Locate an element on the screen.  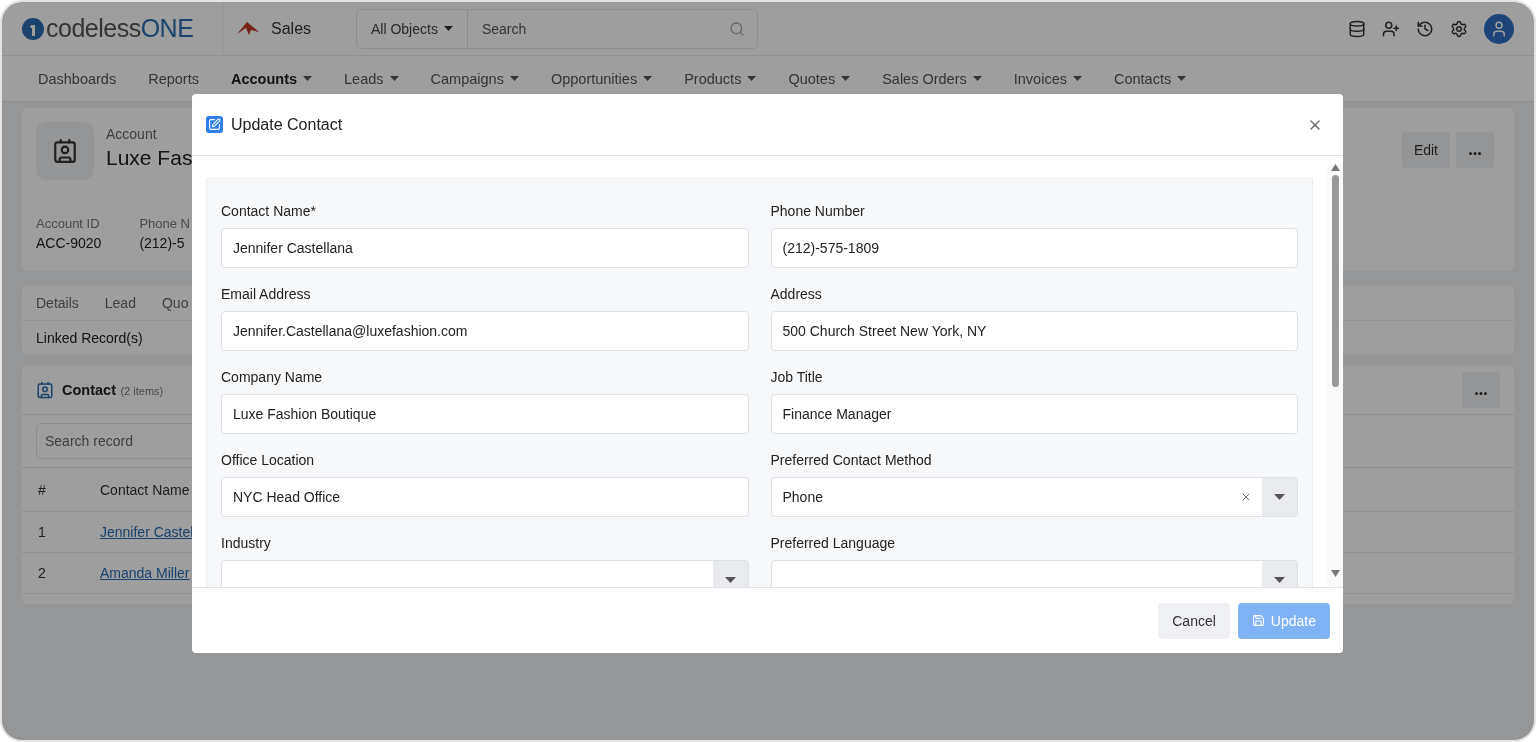
field-label: Industry is located at coordinates (246, 543).